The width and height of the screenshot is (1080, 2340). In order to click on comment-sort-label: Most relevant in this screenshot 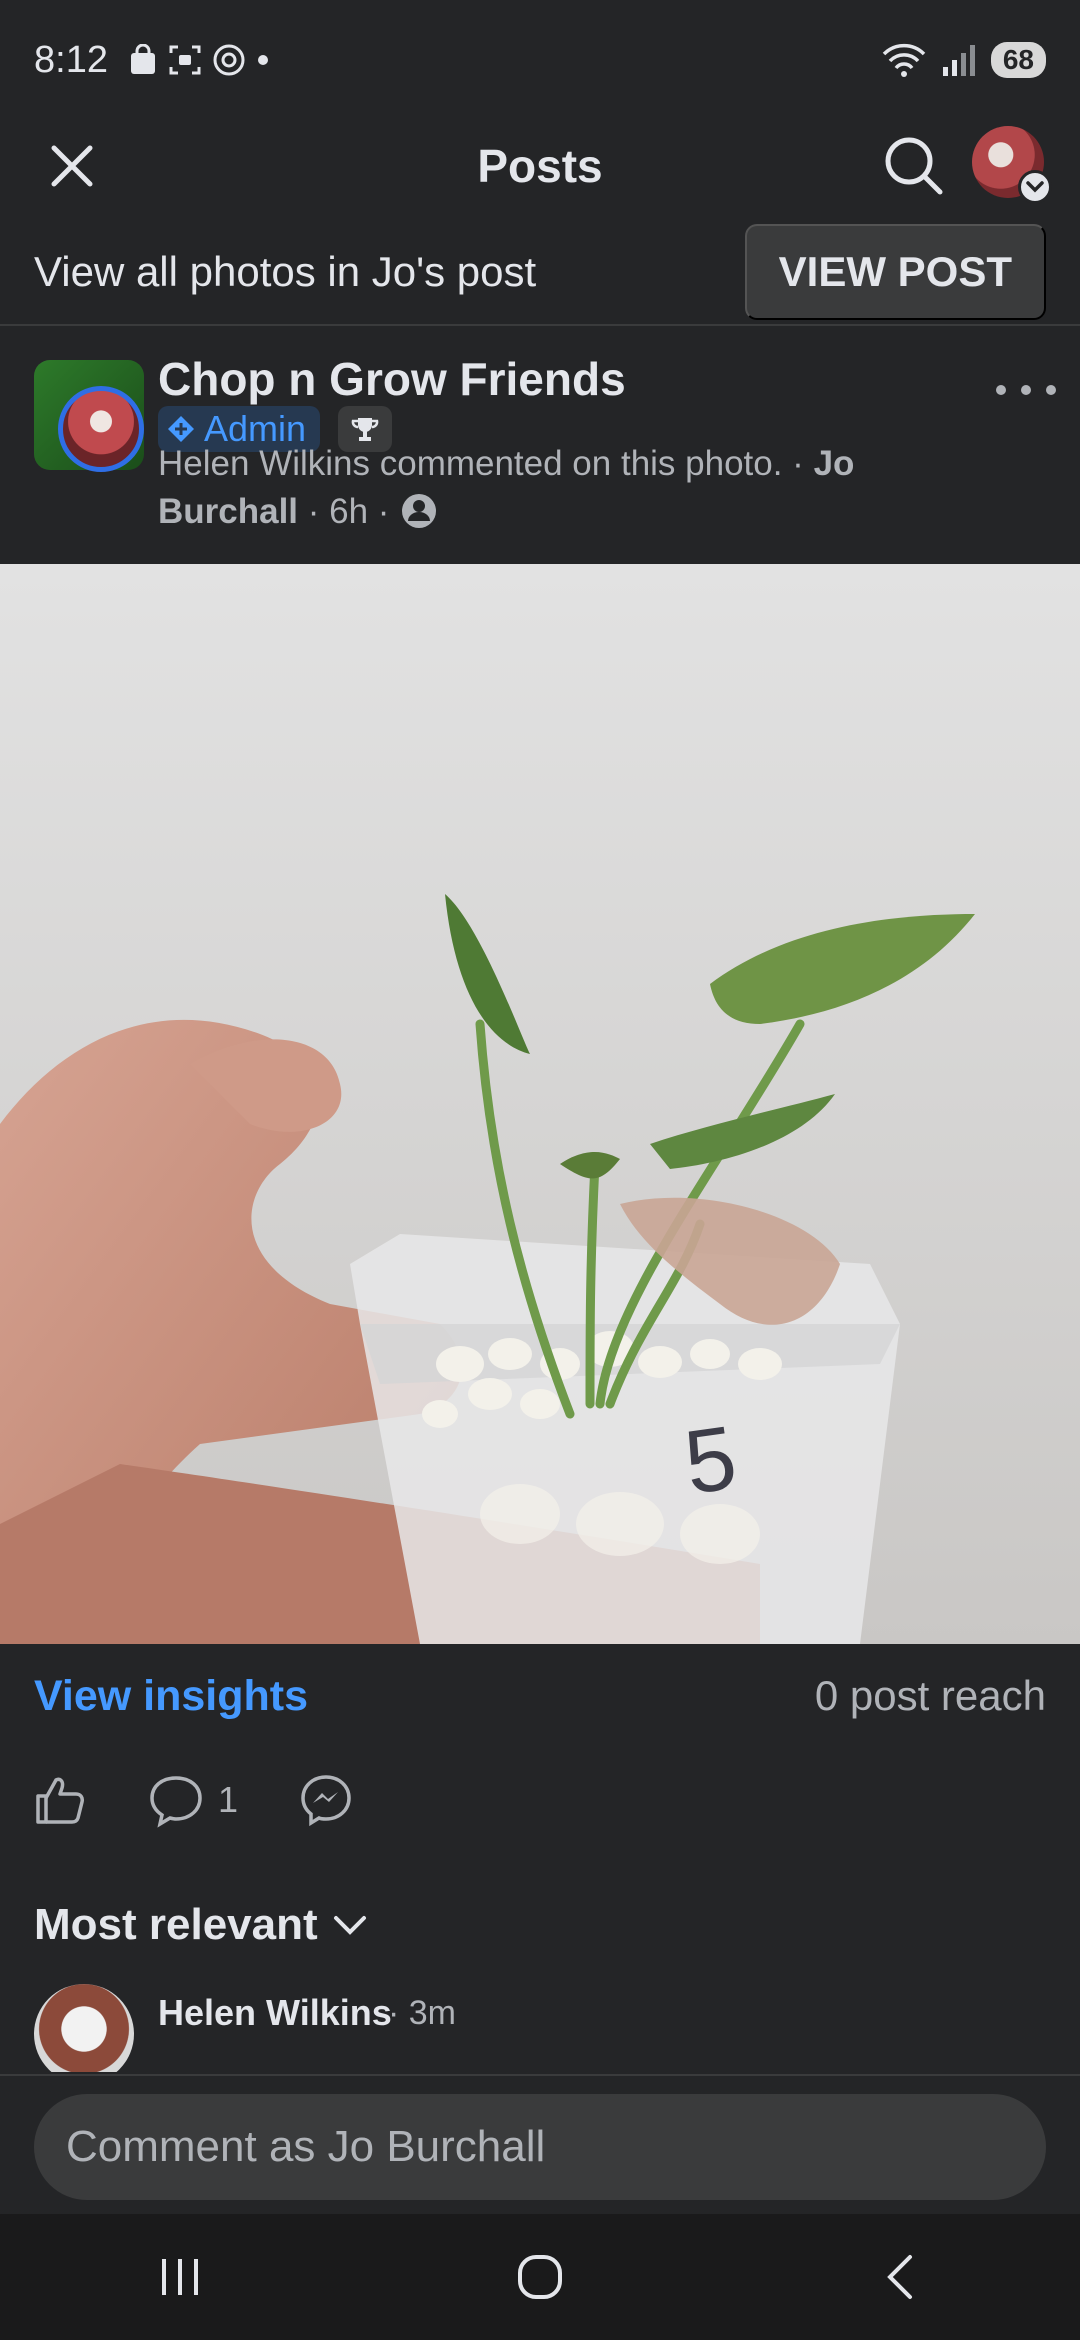, I will do `click(176, 1924)`.